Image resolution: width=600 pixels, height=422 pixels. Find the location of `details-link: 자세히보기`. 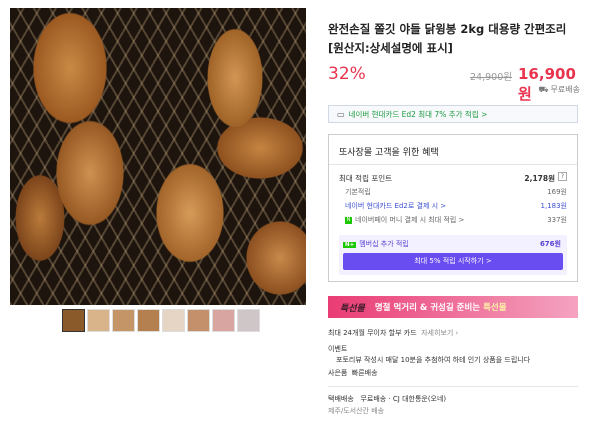

details-link: 자세히보기 is located at coordinates (437, 333).